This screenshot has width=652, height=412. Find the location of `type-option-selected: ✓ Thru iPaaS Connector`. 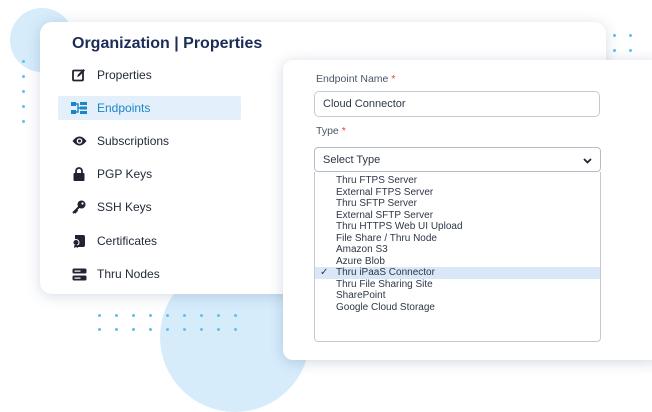

type-option-selected: ✓ Thru iPaaS Connector is located at coordinates (457, 273).